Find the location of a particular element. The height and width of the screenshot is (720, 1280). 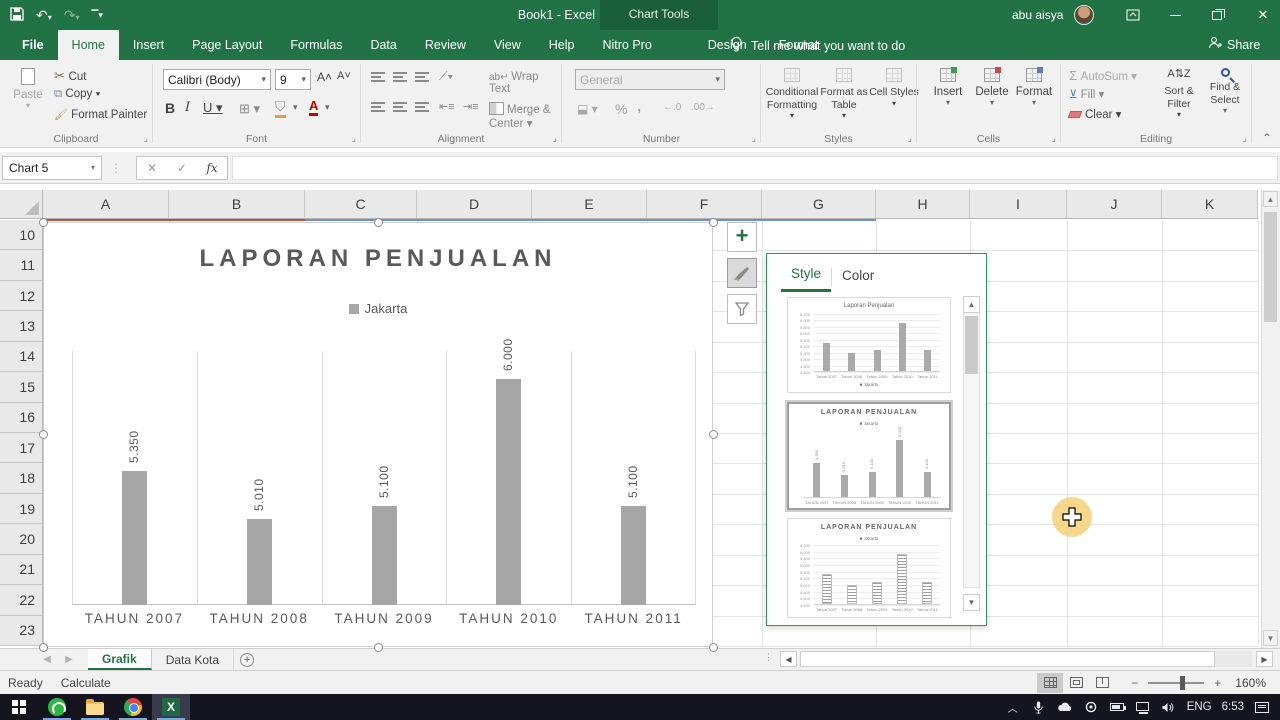

onedrive-icon is located at coordinates (1065, 707).